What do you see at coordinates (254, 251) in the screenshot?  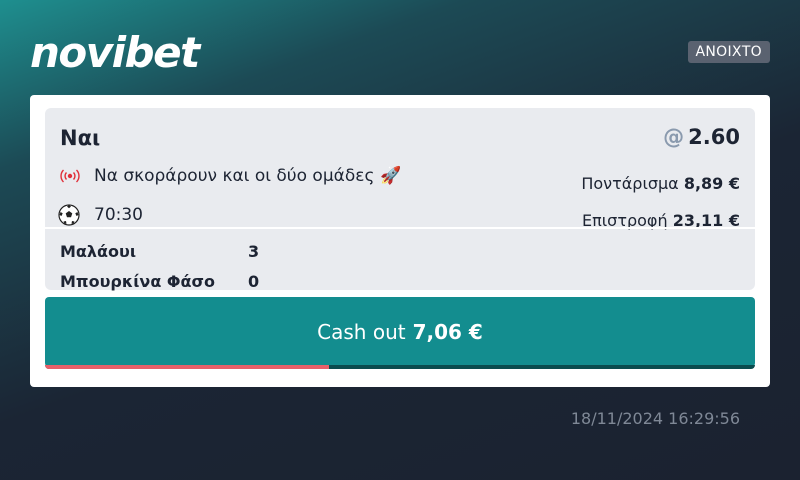 I see `team-home-score: 3` at bounding box center [254, 251].